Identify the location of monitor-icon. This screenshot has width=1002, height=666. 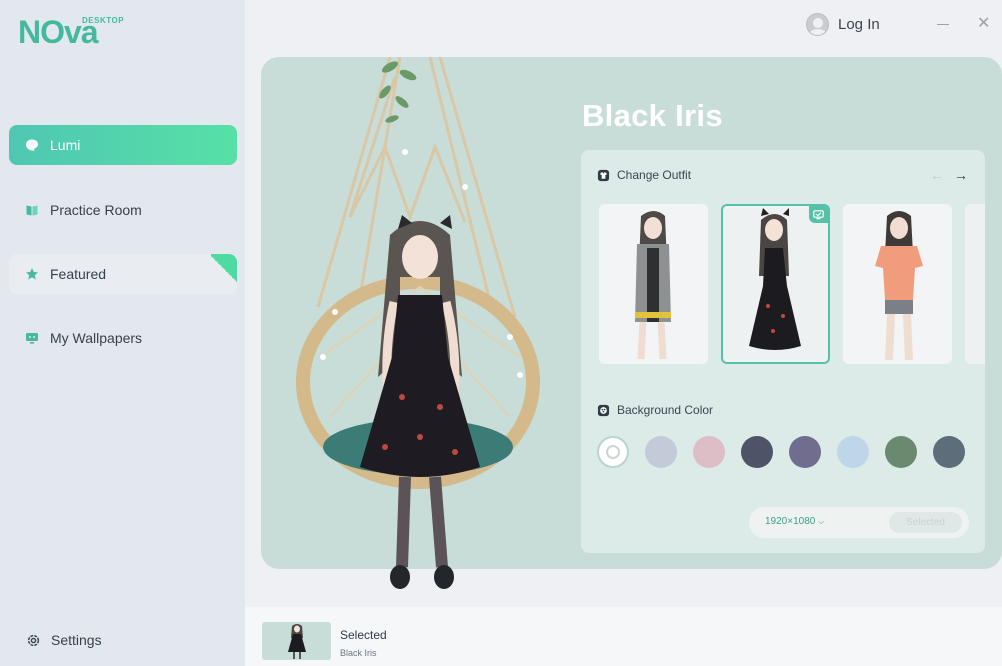
(32, 338).